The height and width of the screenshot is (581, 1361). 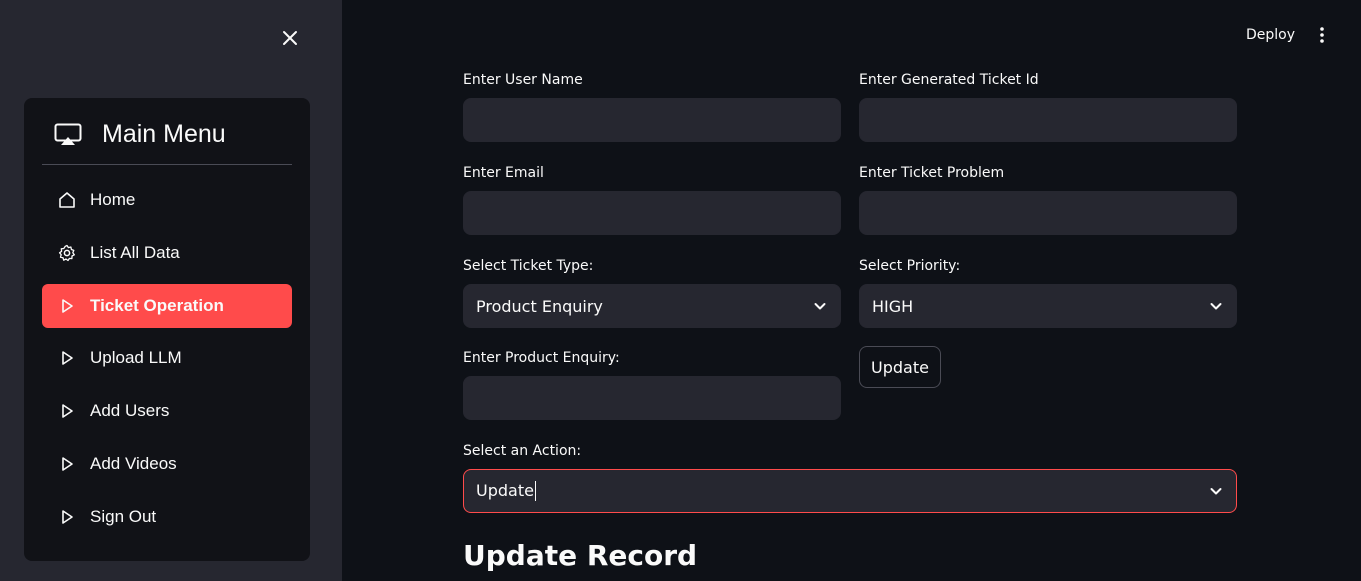 I want to click on text-cursor, so click(x=535, y=491).